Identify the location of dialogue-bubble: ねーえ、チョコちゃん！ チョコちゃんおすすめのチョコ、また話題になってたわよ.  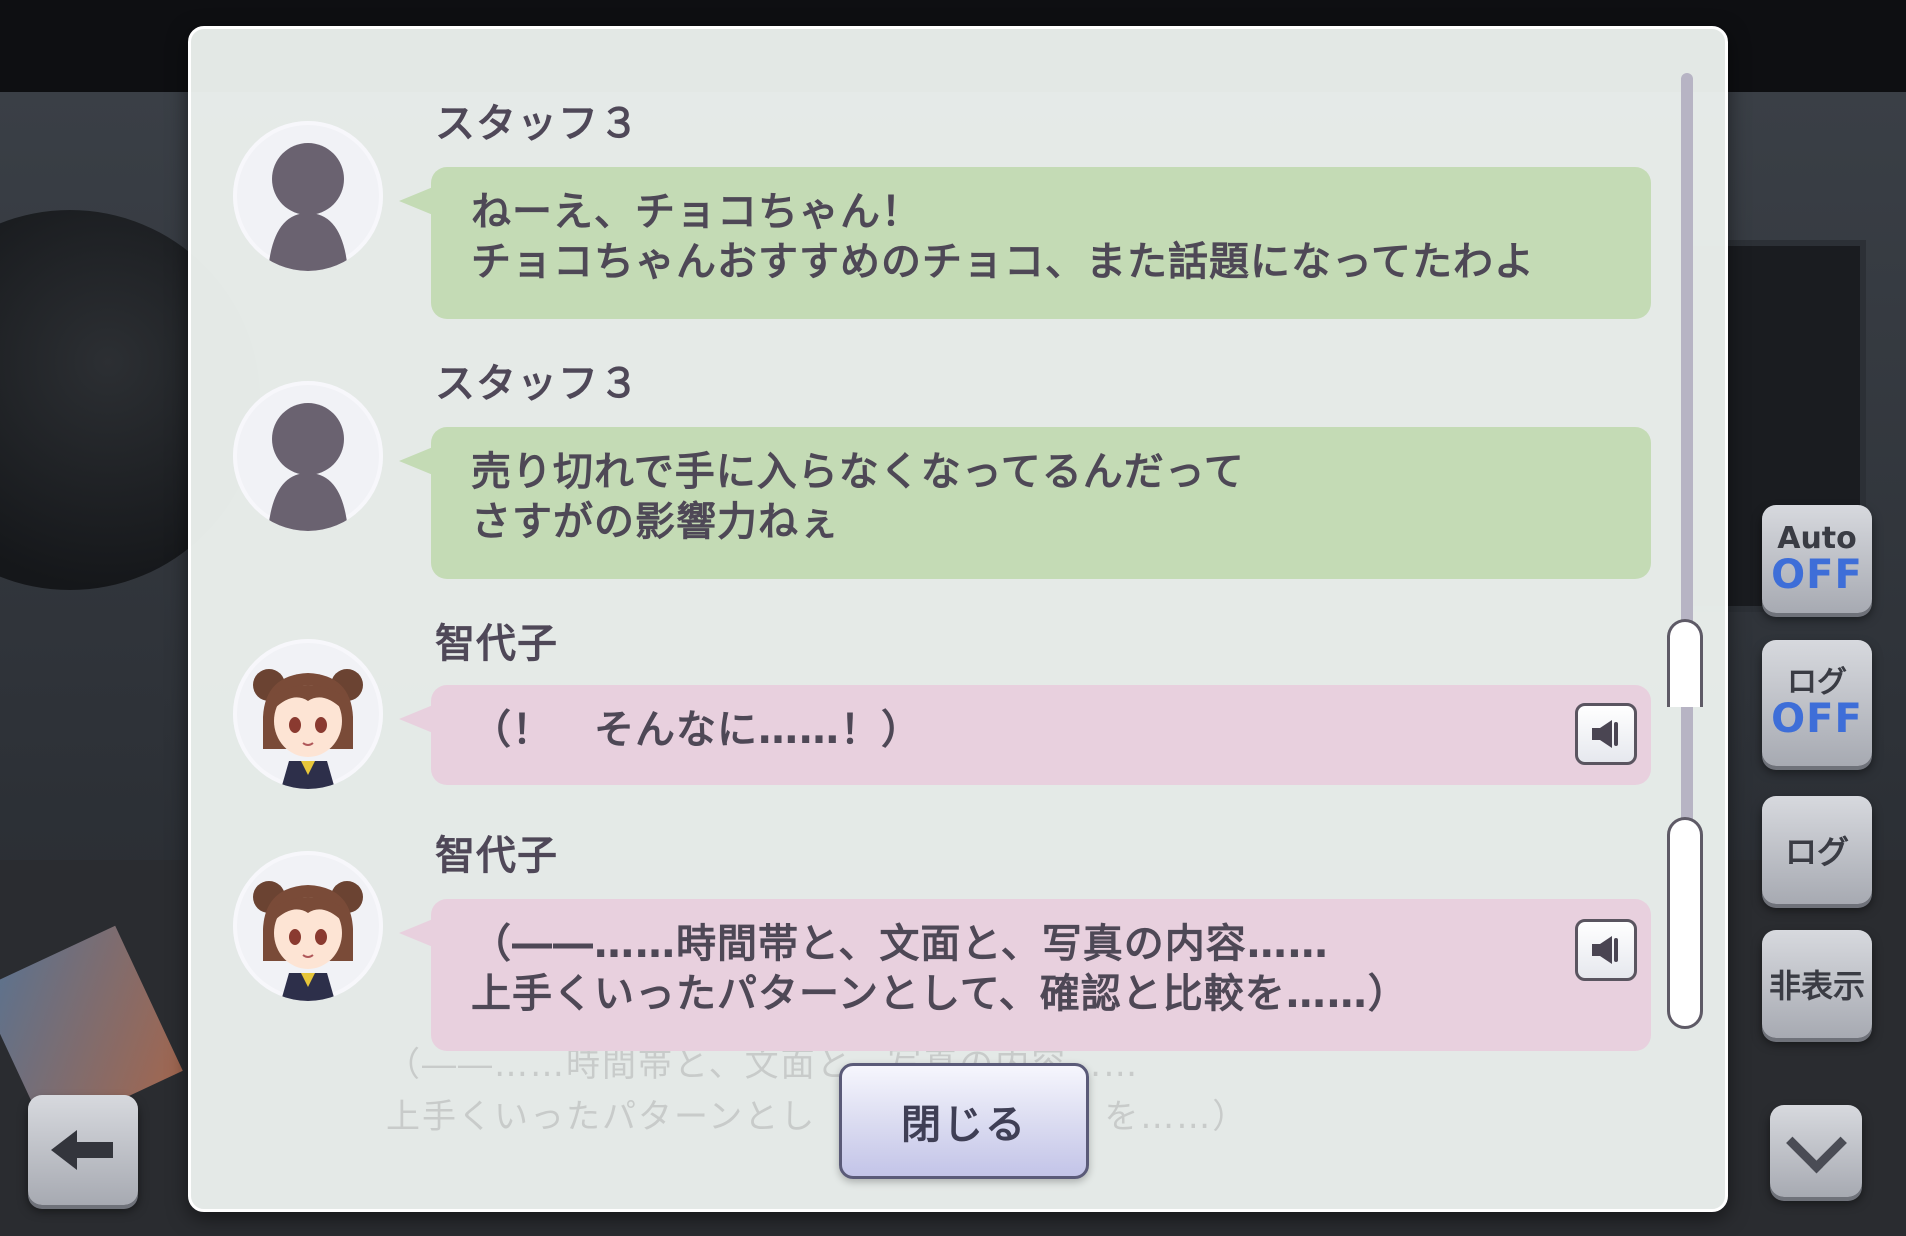
(1025, 243).